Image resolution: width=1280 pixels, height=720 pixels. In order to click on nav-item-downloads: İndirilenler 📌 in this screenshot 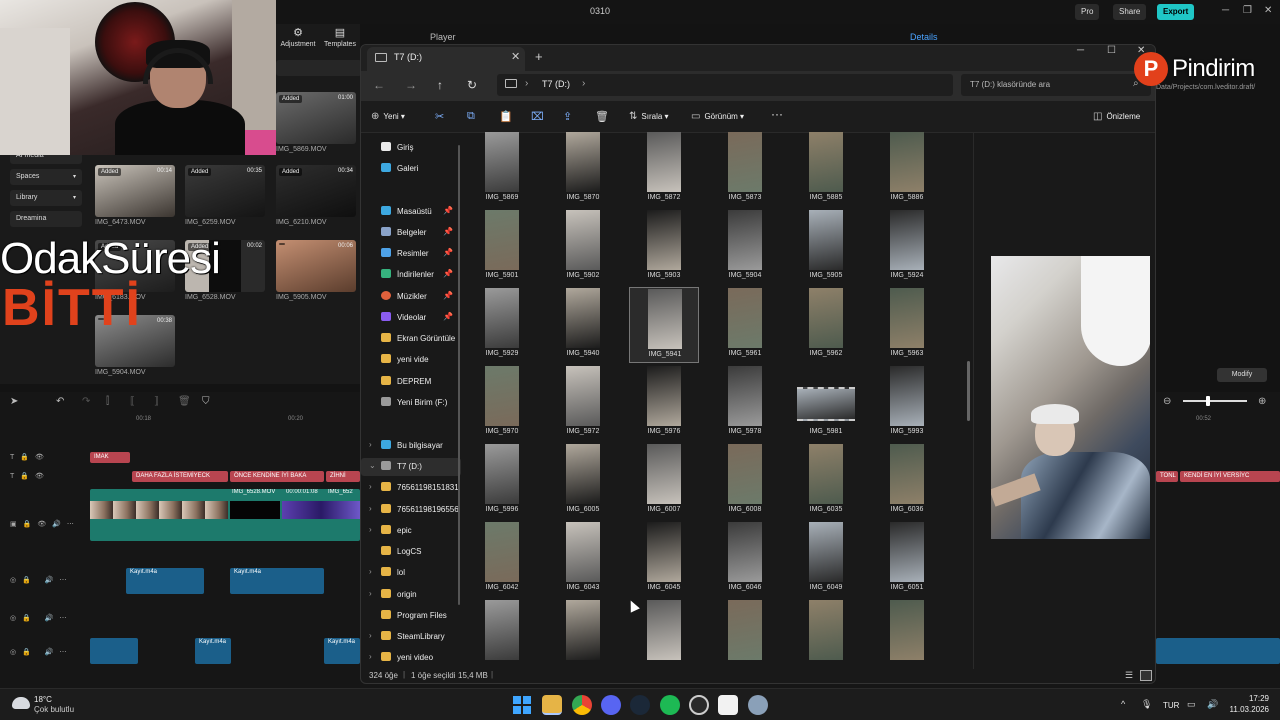, I will do `click(411, 275)`.